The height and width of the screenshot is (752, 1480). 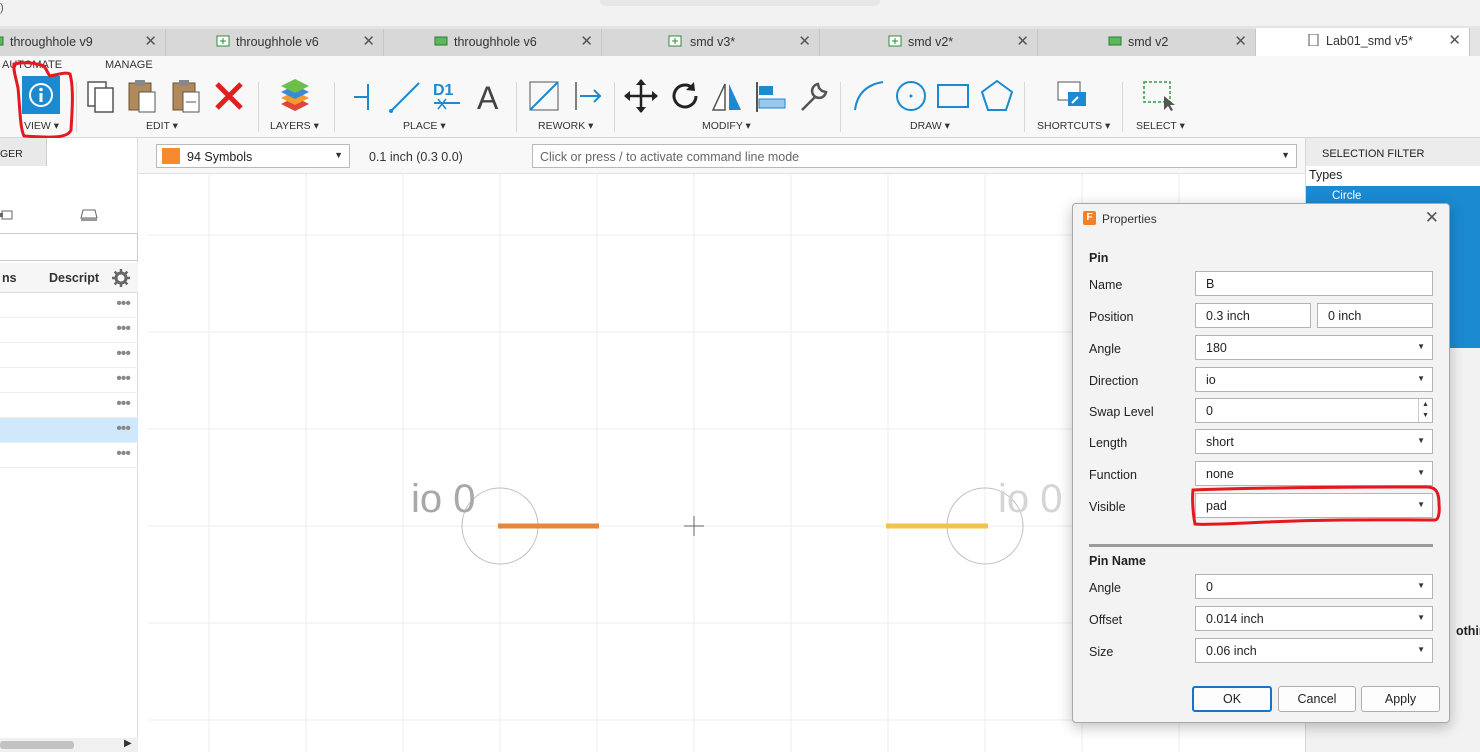 What do you see at coordinates (727, 96) in the screenshot?
I see `mirror-icon` at bounding box center [727, 96].